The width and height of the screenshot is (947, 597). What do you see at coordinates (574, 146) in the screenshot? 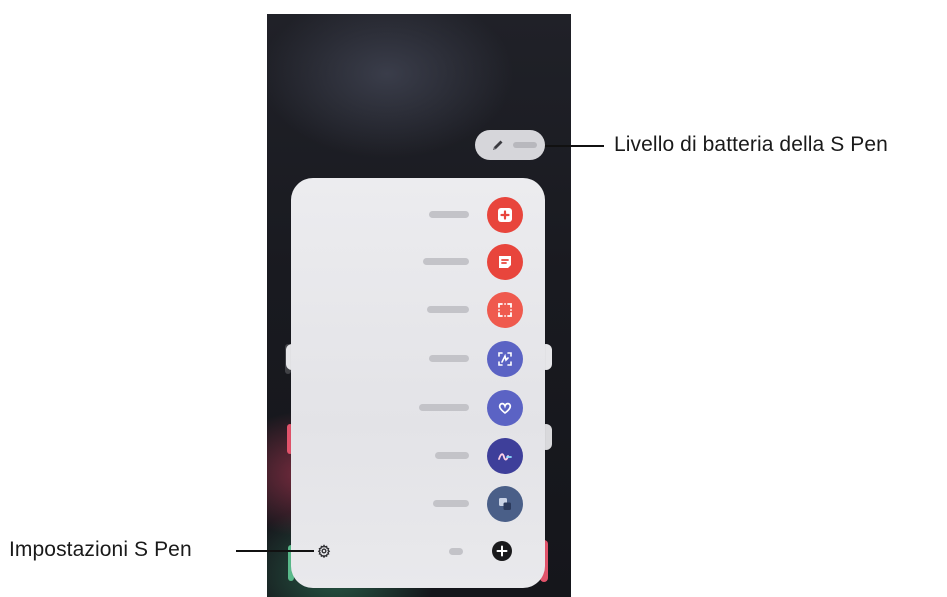
I see `battery-callout-line` at bounding box center [574, 146].